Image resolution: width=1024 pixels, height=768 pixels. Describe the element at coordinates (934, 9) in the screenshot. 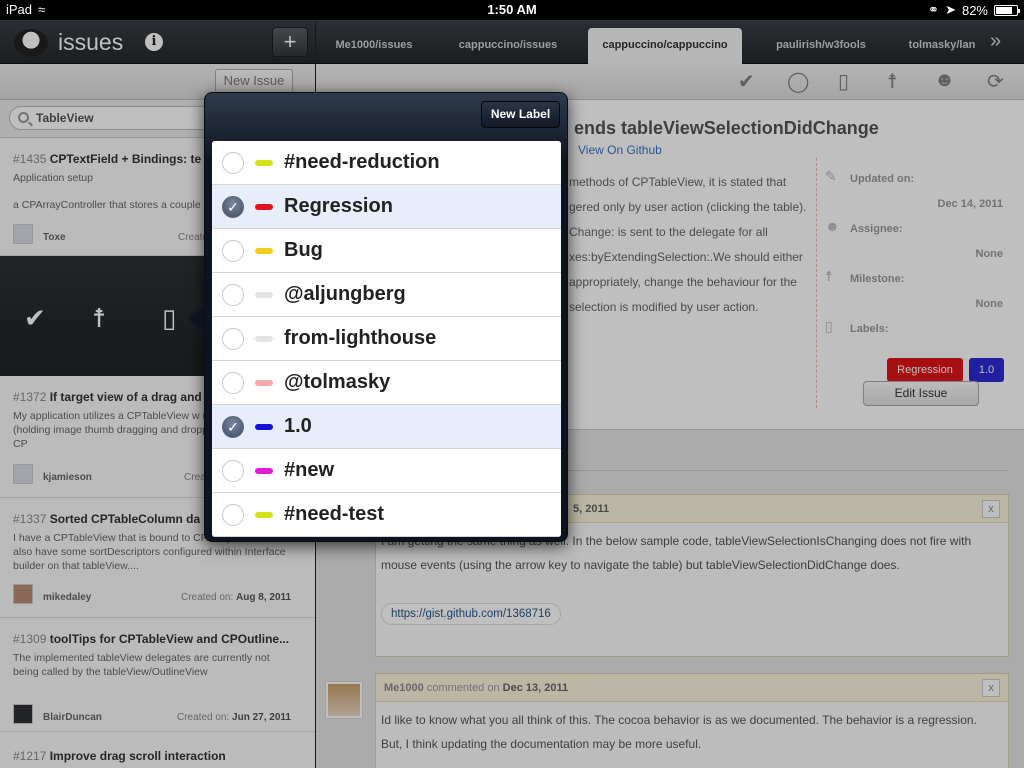

I see `lock-icon: ⚭` at that location.